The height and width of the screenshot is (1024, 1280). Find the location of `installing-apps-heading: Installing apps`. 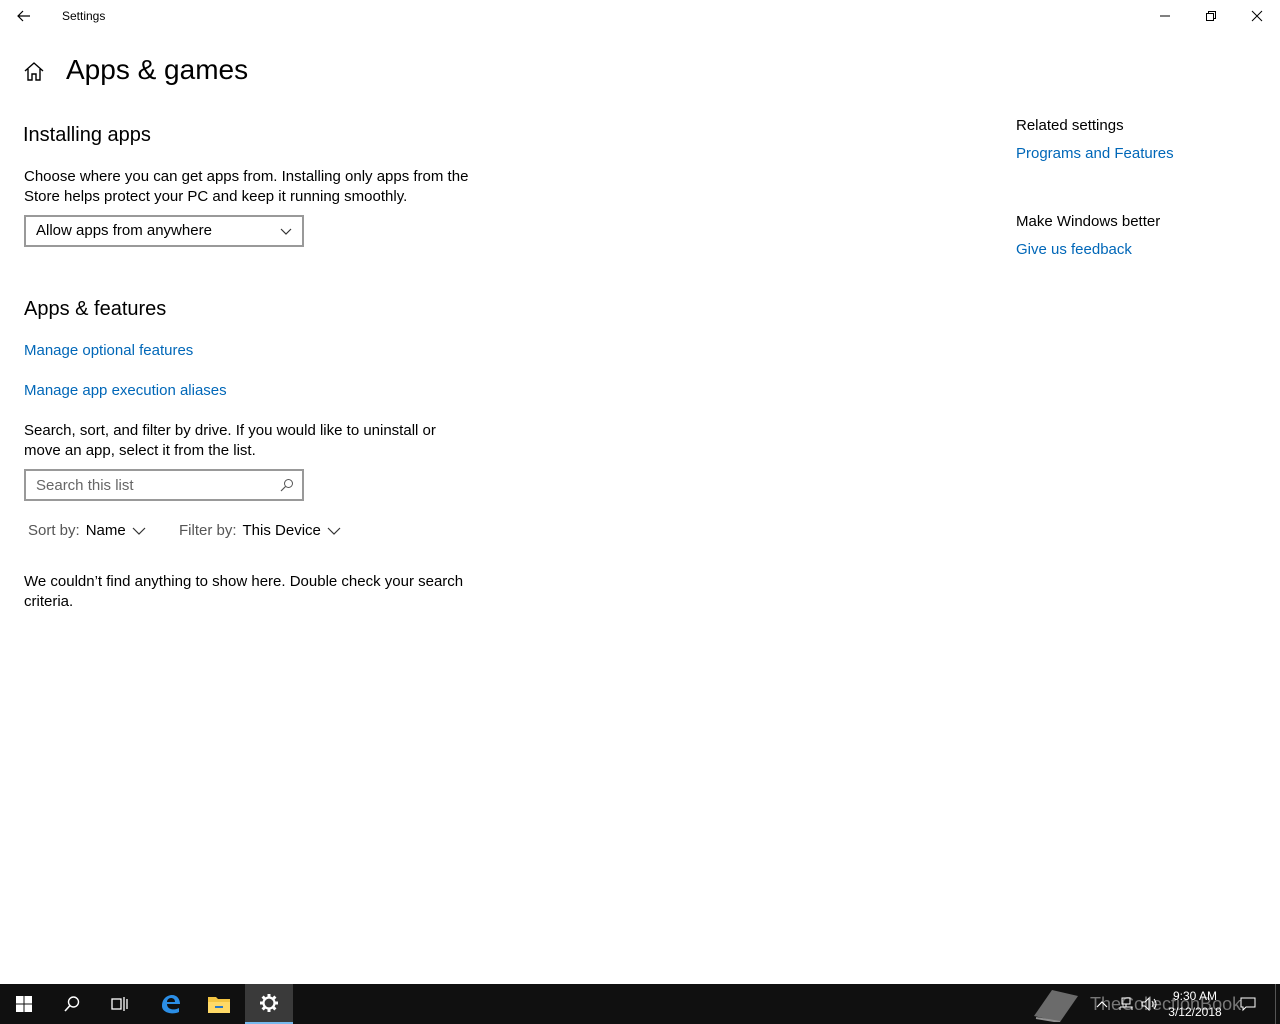

installing-apps-heading: Installing apps is located at coordinates (87, 135).